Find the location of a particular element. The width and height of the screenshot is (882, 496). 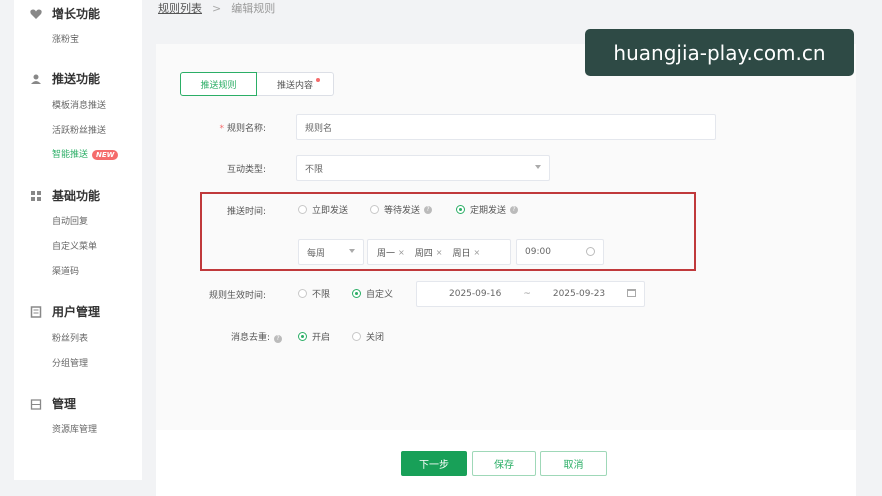

cancel-button: 取消 is located at coordinates (573, 463).